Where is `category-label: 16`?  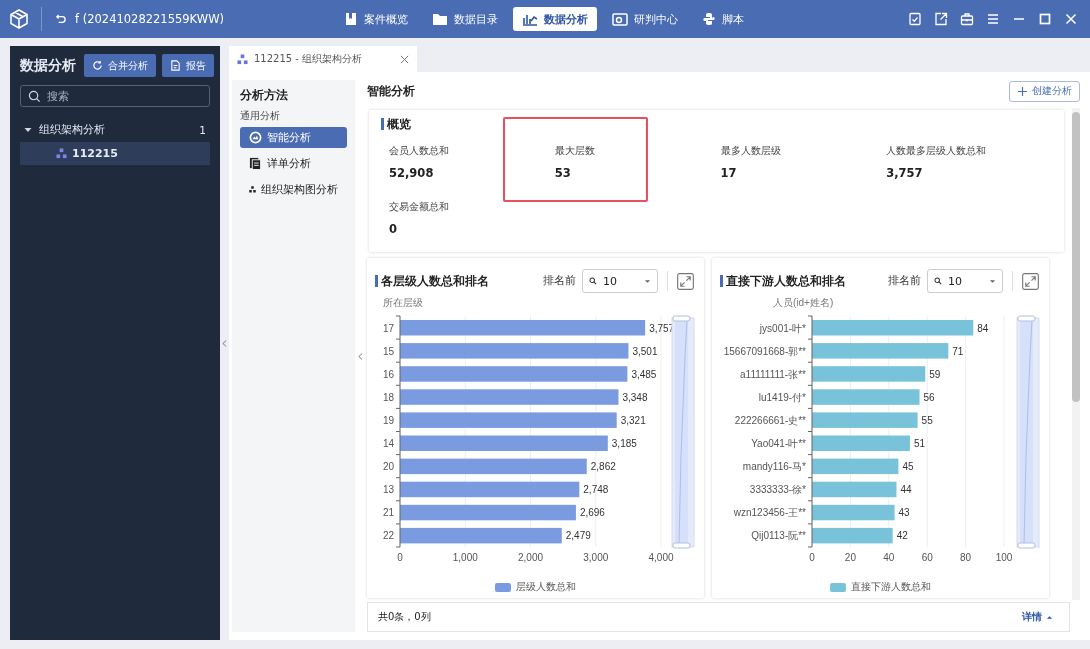 category-label: 16 is located at coordinates (388, 374).